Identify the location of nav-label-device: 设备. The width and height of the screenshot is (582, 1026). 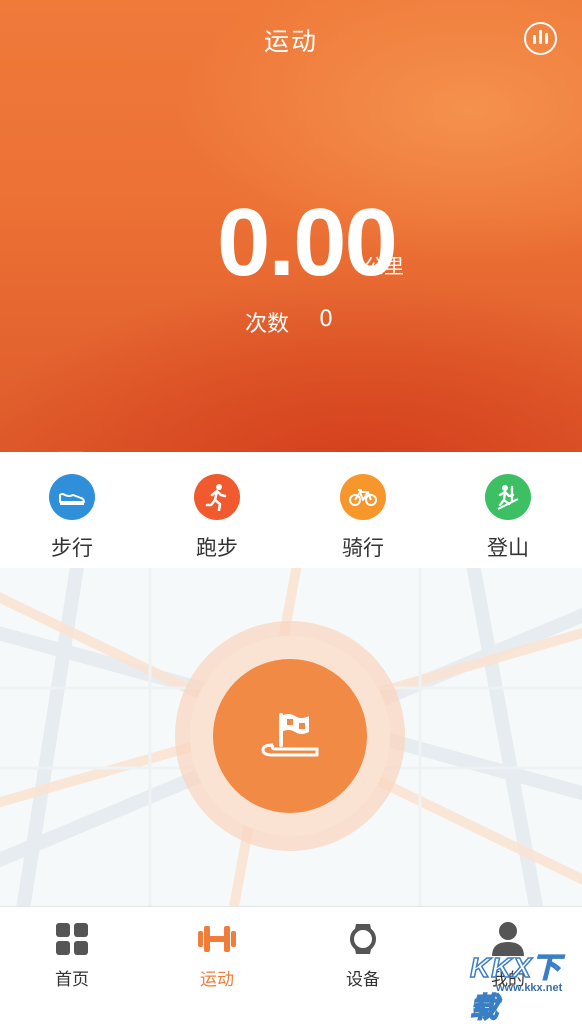
(363, 980).